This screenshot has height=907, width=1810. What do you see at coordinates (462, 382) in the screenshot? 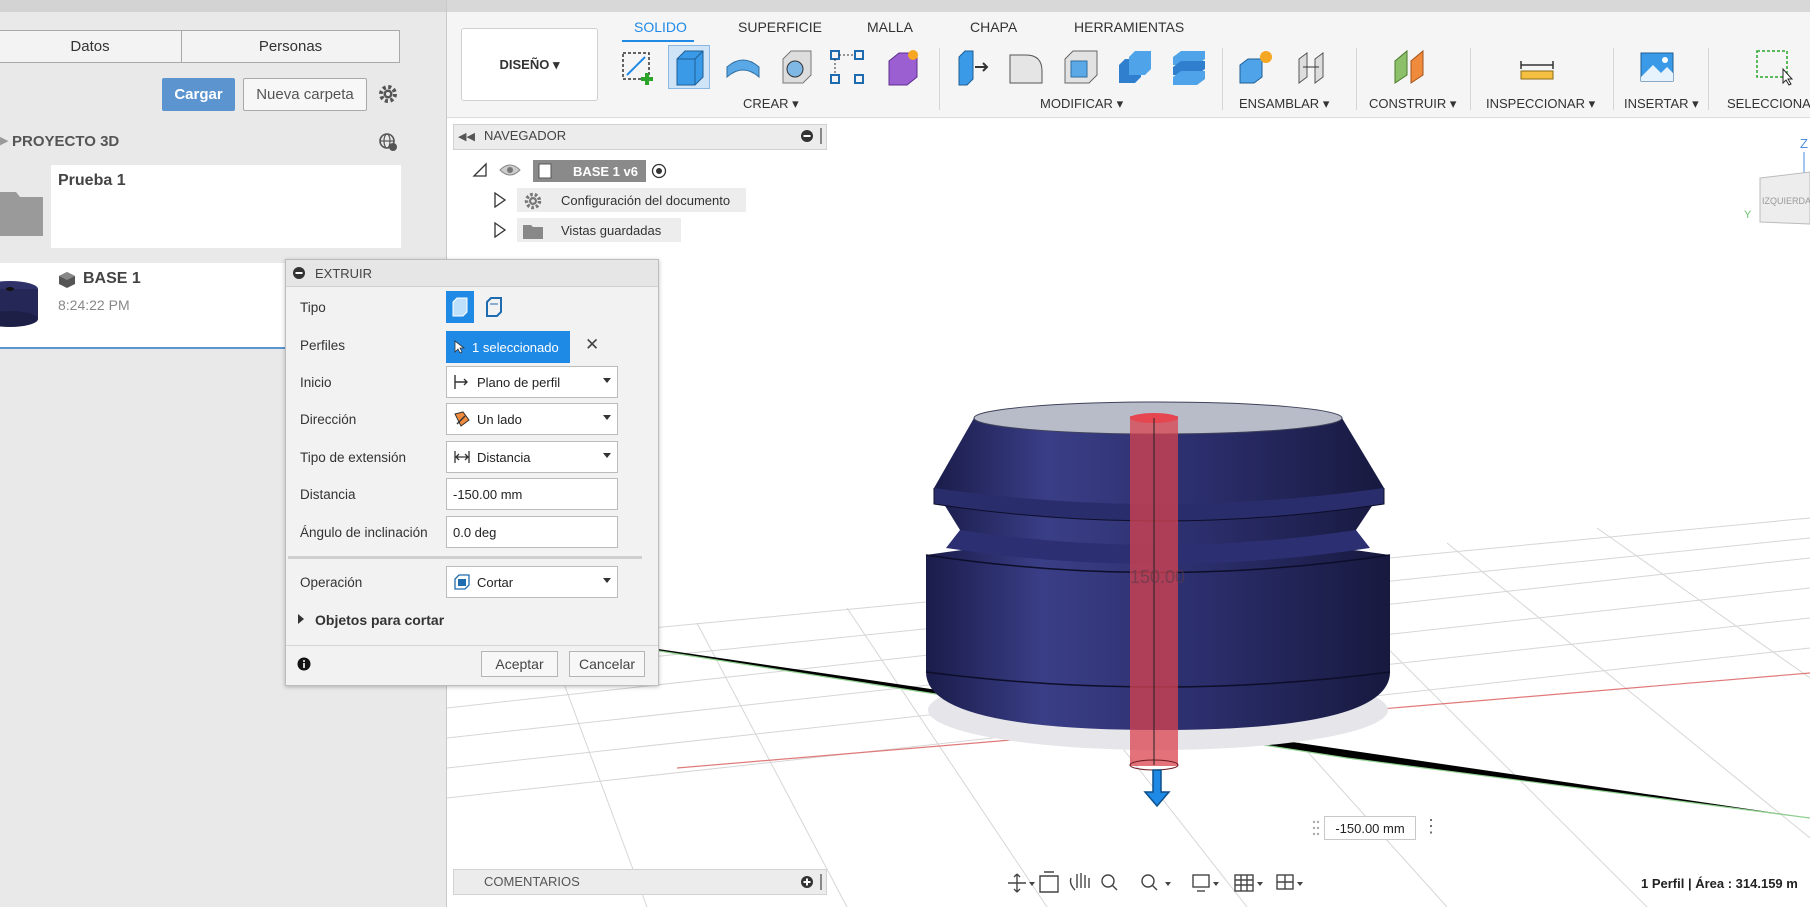
I see `profile-plane-icon` at bounding box center [462, 382].